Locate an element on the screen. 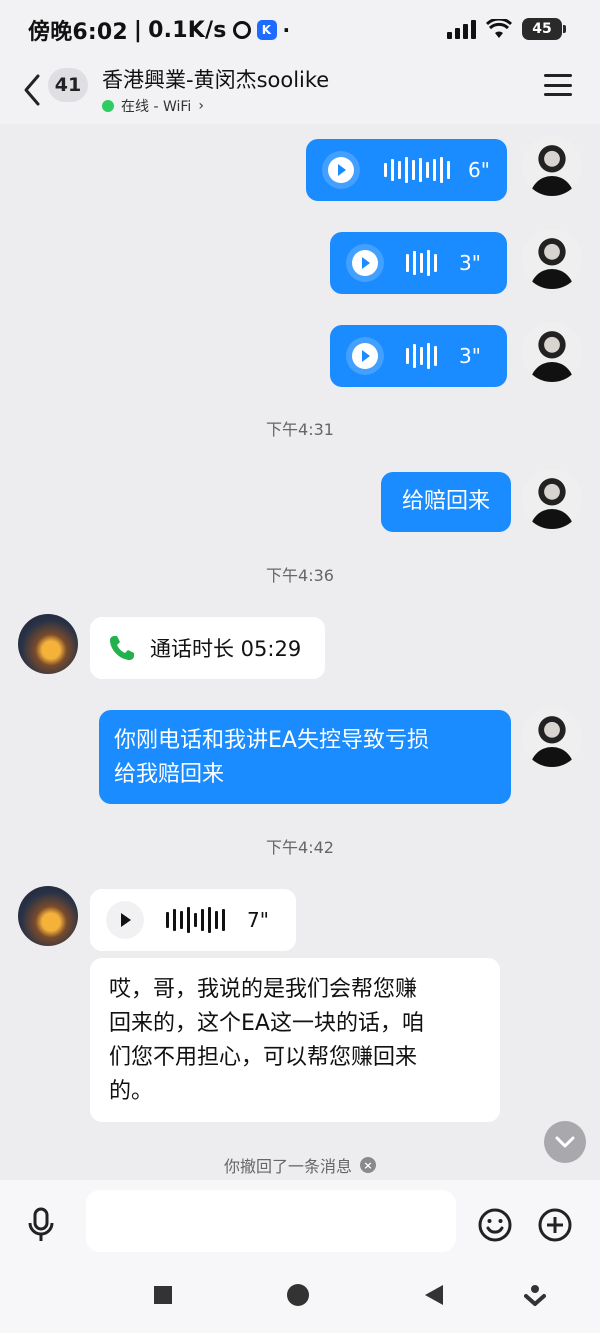 The width and height of the screenshot is (600, 1333). text-message-bubble: 给赔回来 is located at coordinates (446, 502).